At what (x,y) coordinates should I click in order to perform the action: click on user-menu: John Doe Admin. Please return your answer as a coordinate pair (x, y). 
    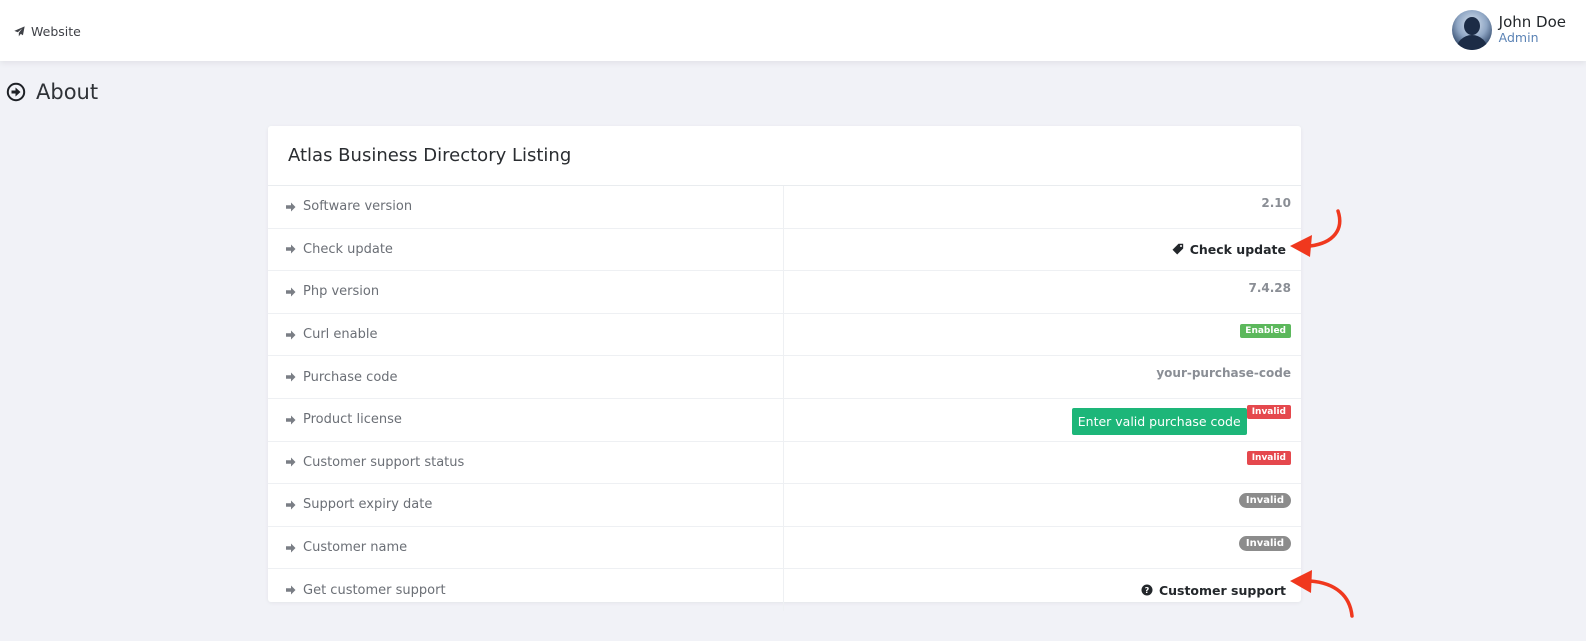
    Looking at the image, I should click on (1508, 30).